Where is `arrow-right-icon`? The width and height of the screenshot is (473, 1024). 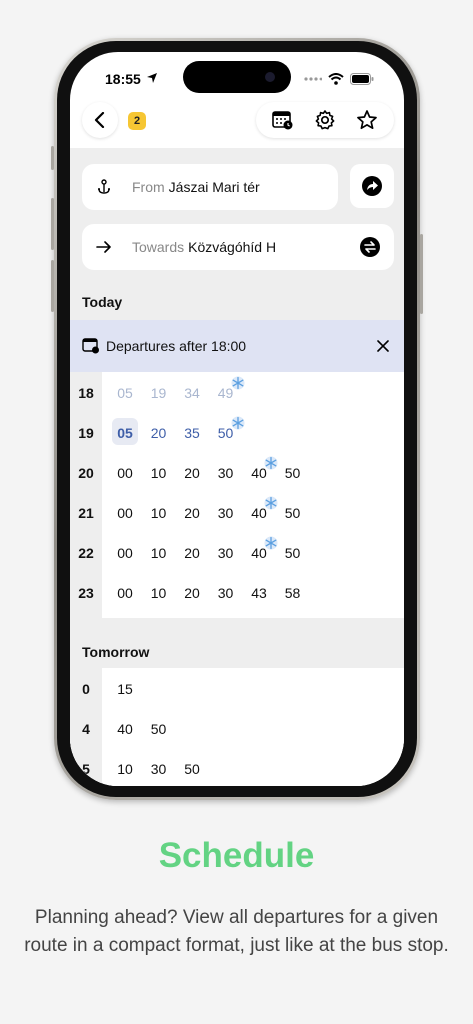
arrow-right-icon is located at coordinates (104, 247).